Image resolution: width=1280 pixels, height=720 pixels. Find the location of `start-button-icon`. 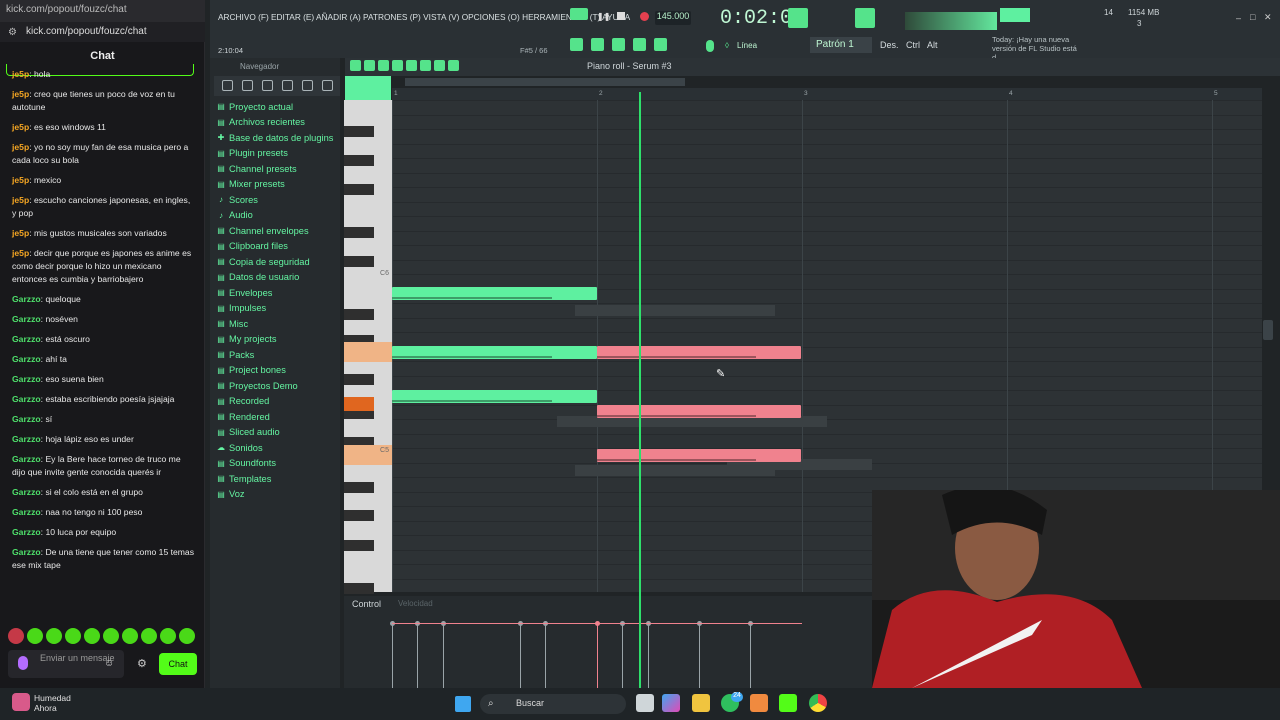

start-button-icon is located at coordinates (463, 704).